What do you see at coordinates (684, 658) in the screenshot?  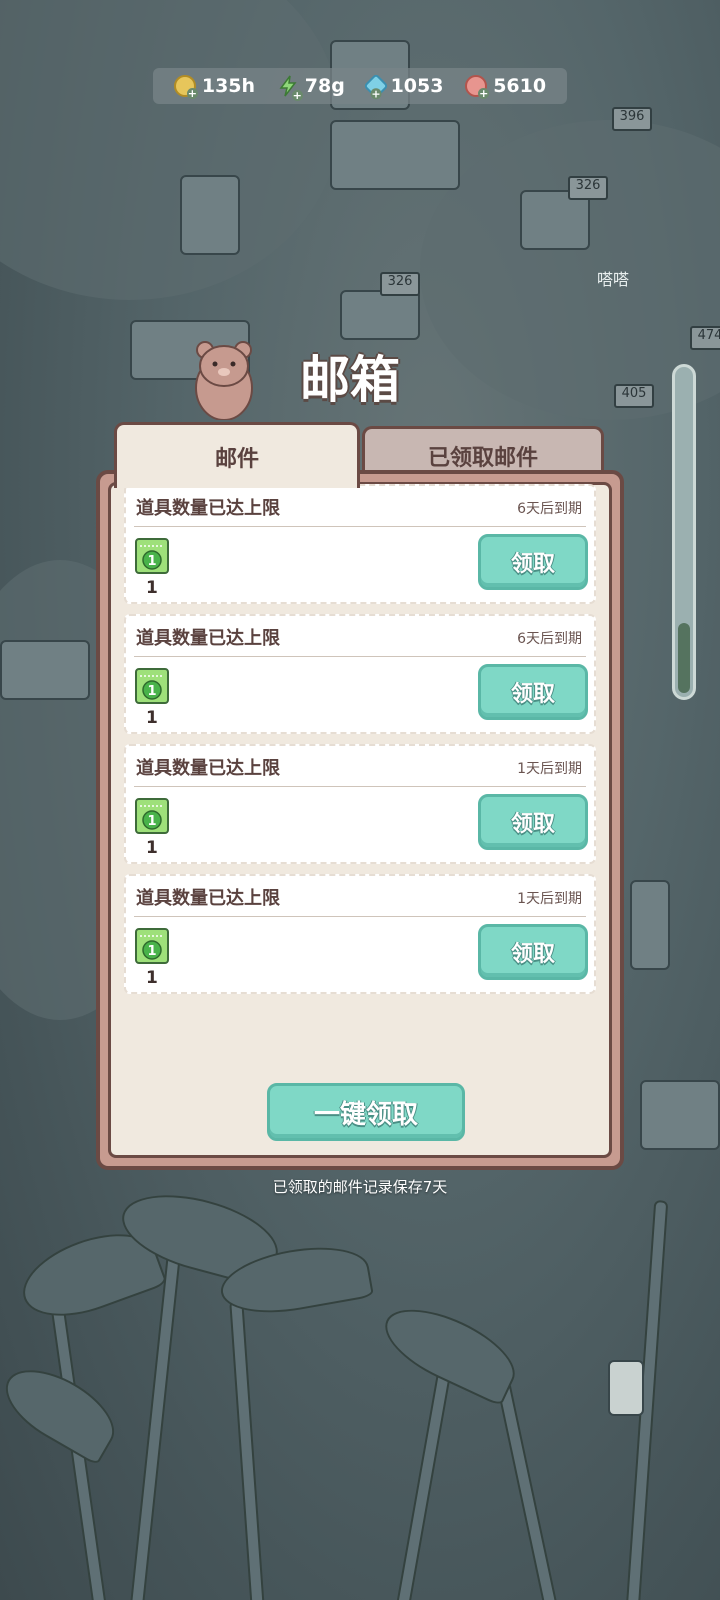 I see `scrollbar-thumb` at bounding box center [684, 658].